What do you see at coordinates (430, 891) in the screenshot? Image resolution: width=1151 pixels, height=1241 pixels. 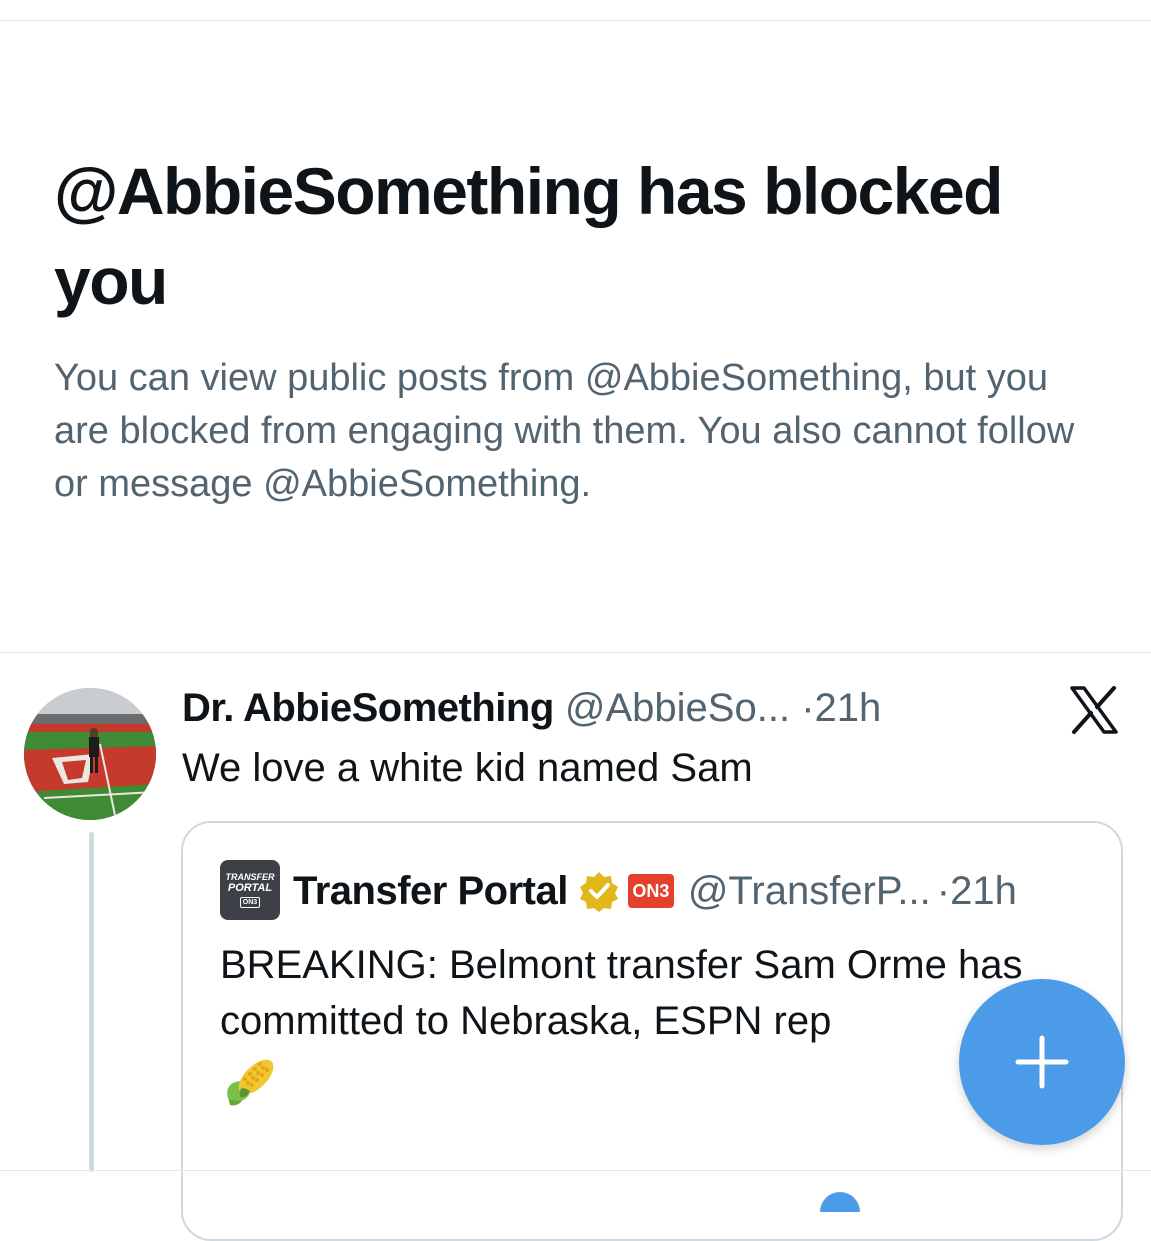 I see `quoted-author-name: Transfer Portal` at bounding box center [430, 891].